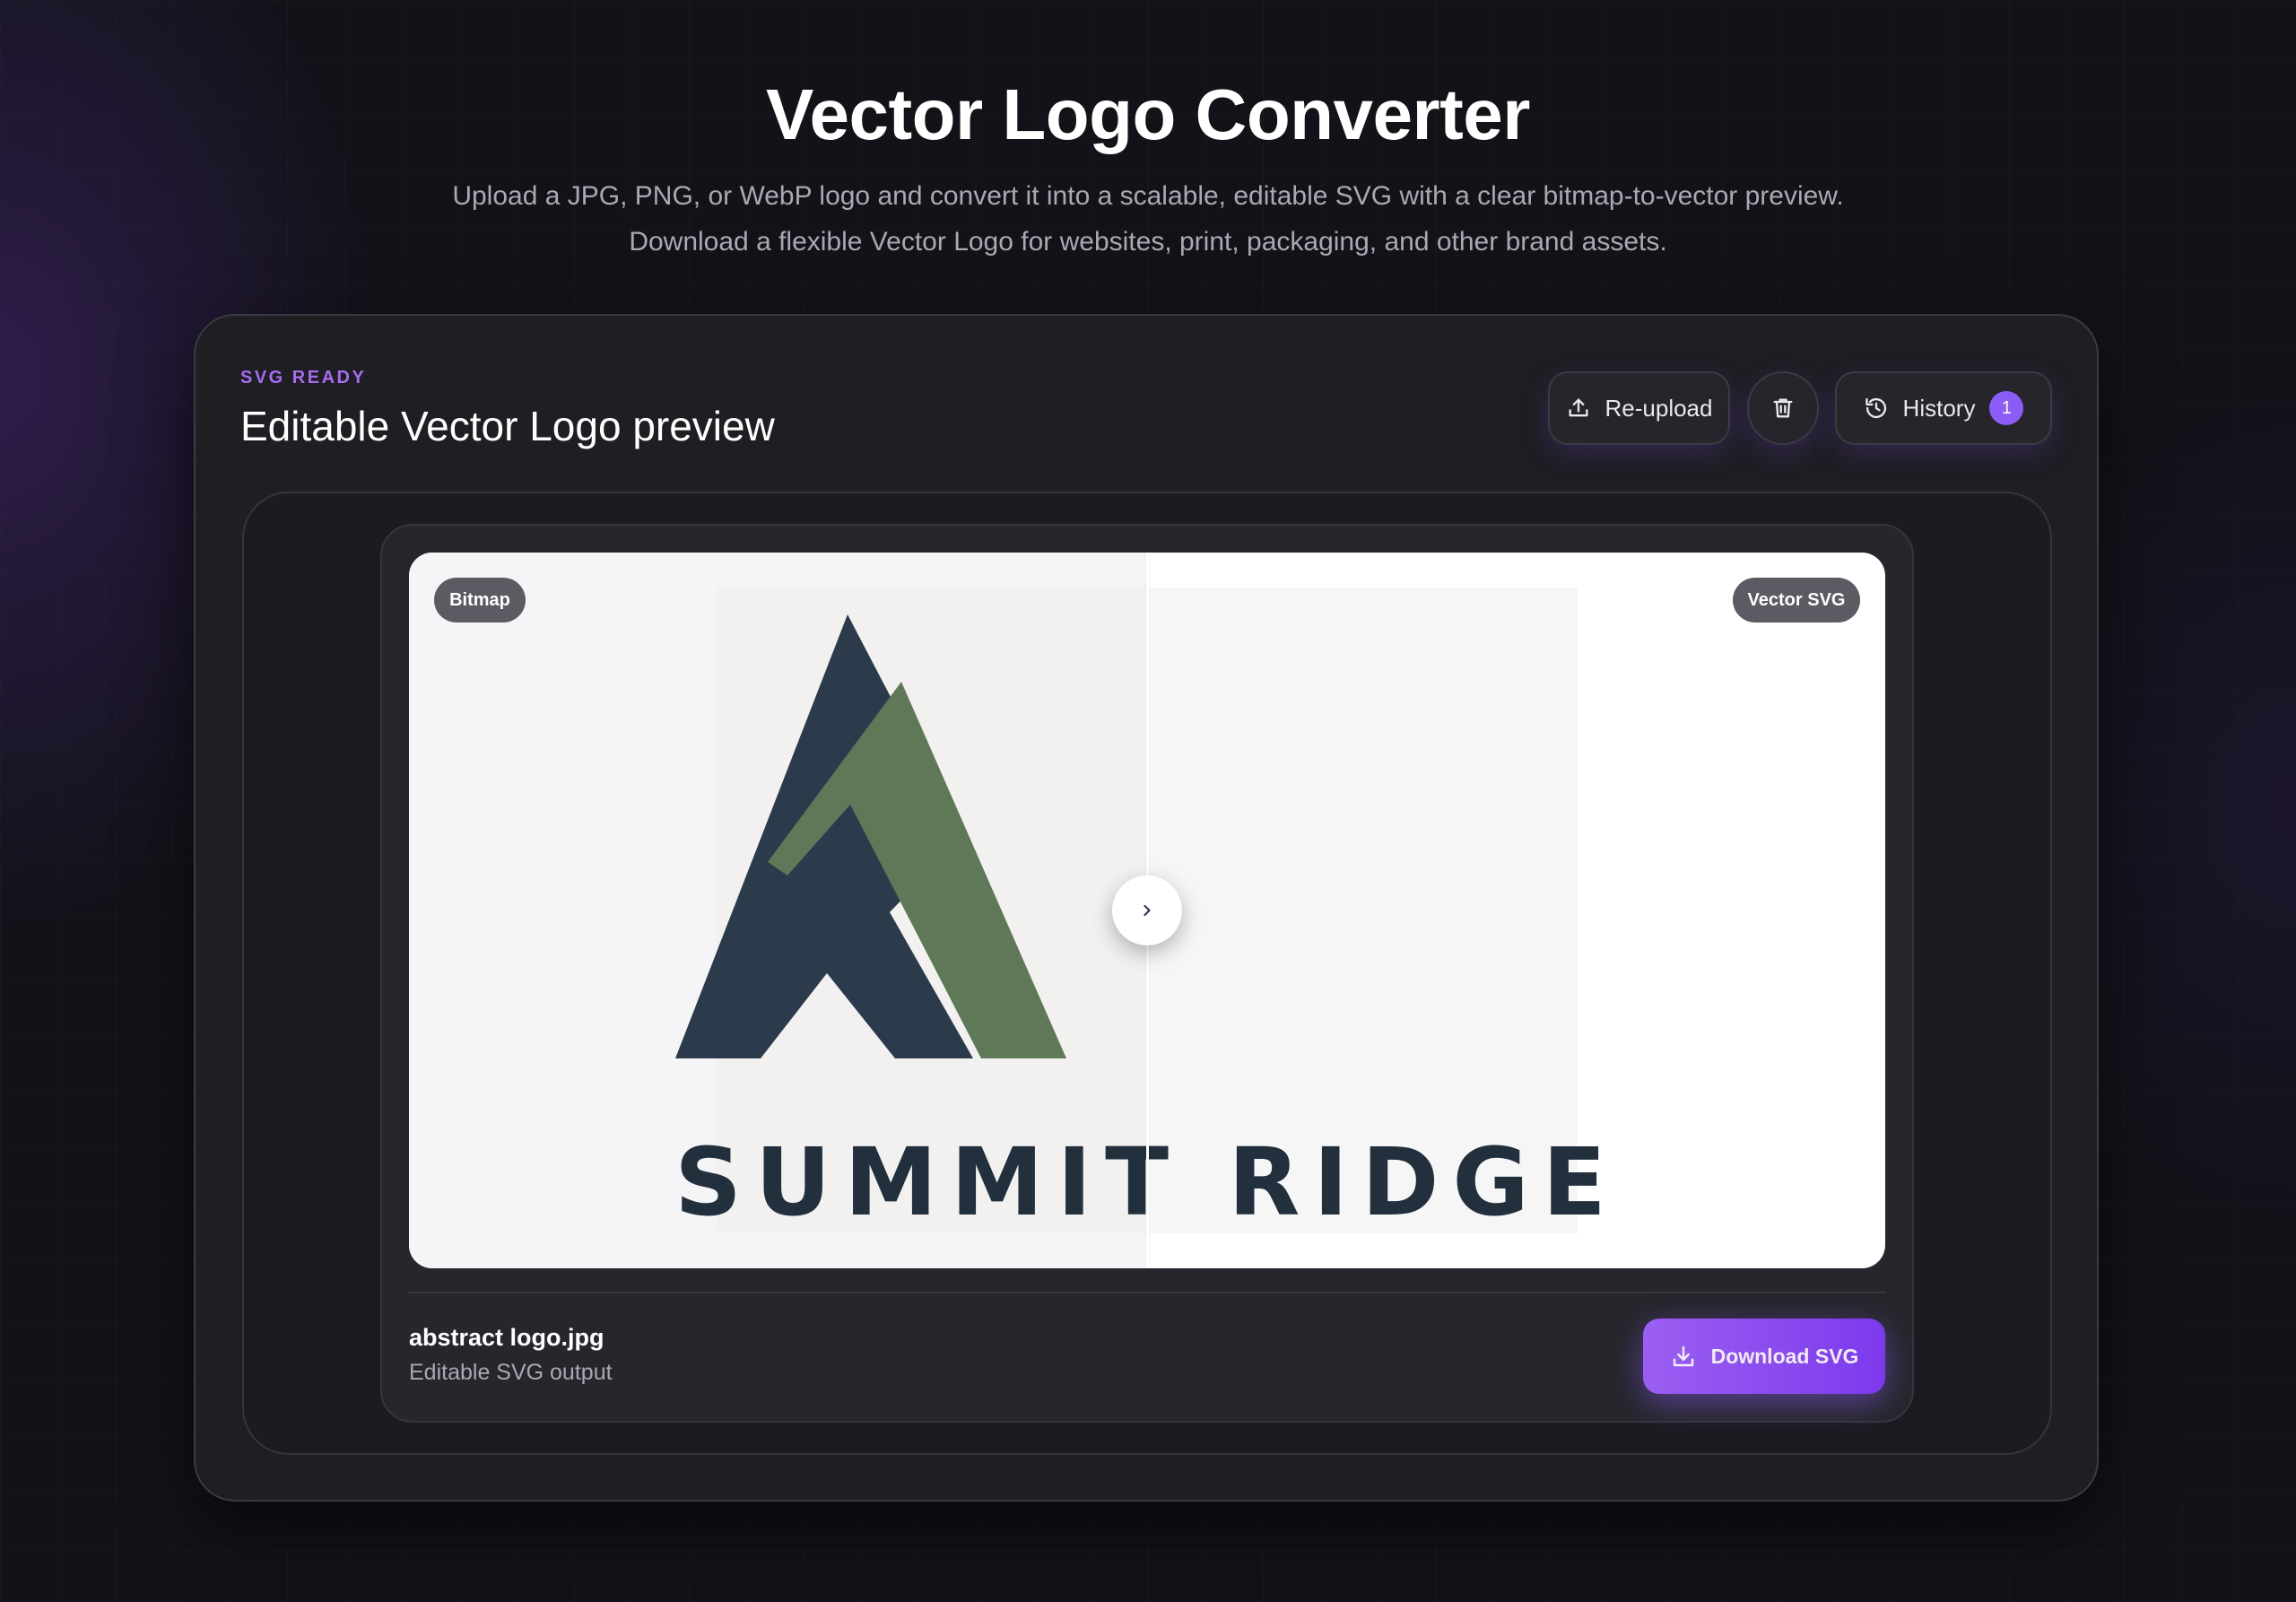 Image resolution: width=2296 pixels, height=1602 pixels. Describe the element at coordinates (1148, 114) in the screenshot. I see `page-title: Vector Logo Converter` at that location.